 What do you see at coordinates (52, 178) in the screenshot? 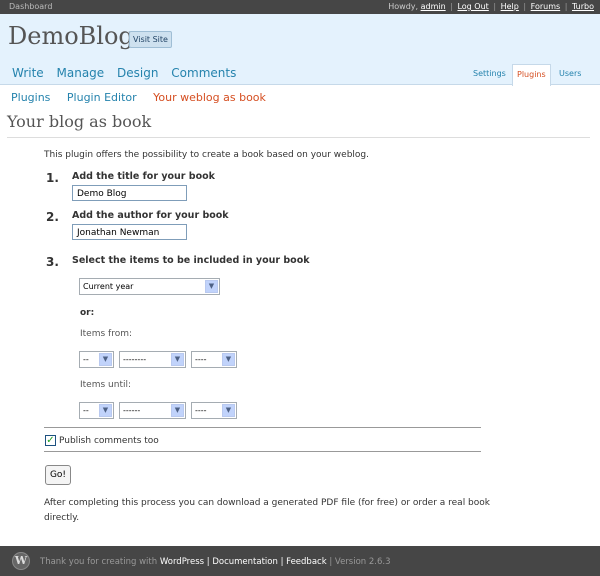
I see `step-1-number: 1.` at bounding box center [52, 178].